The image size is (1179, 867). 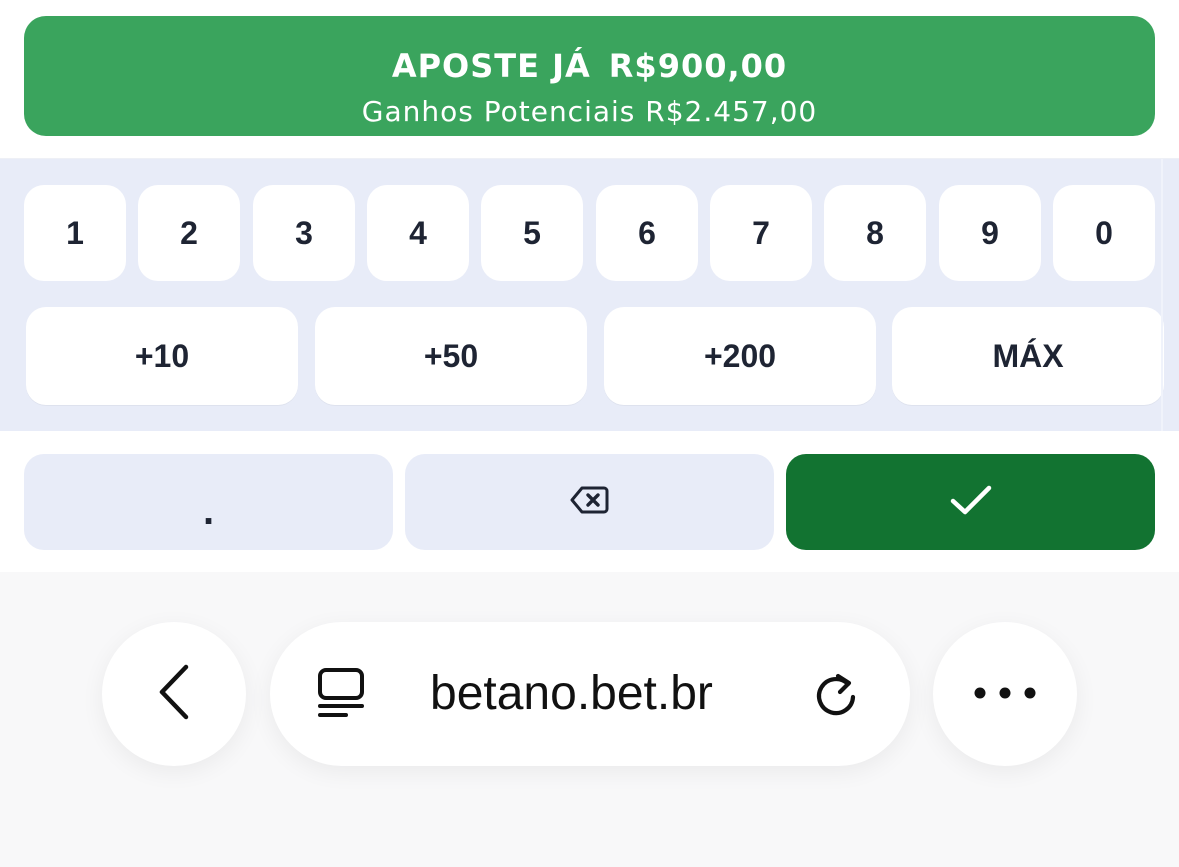 I want to click on backspace-icon, so click(x=590, y=502).